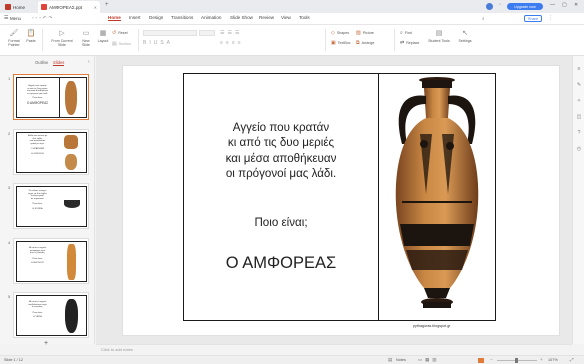  Describe the element at coordinates (406, 33) in the screenshot. I see `find-button: ⌕ Find` at that location.